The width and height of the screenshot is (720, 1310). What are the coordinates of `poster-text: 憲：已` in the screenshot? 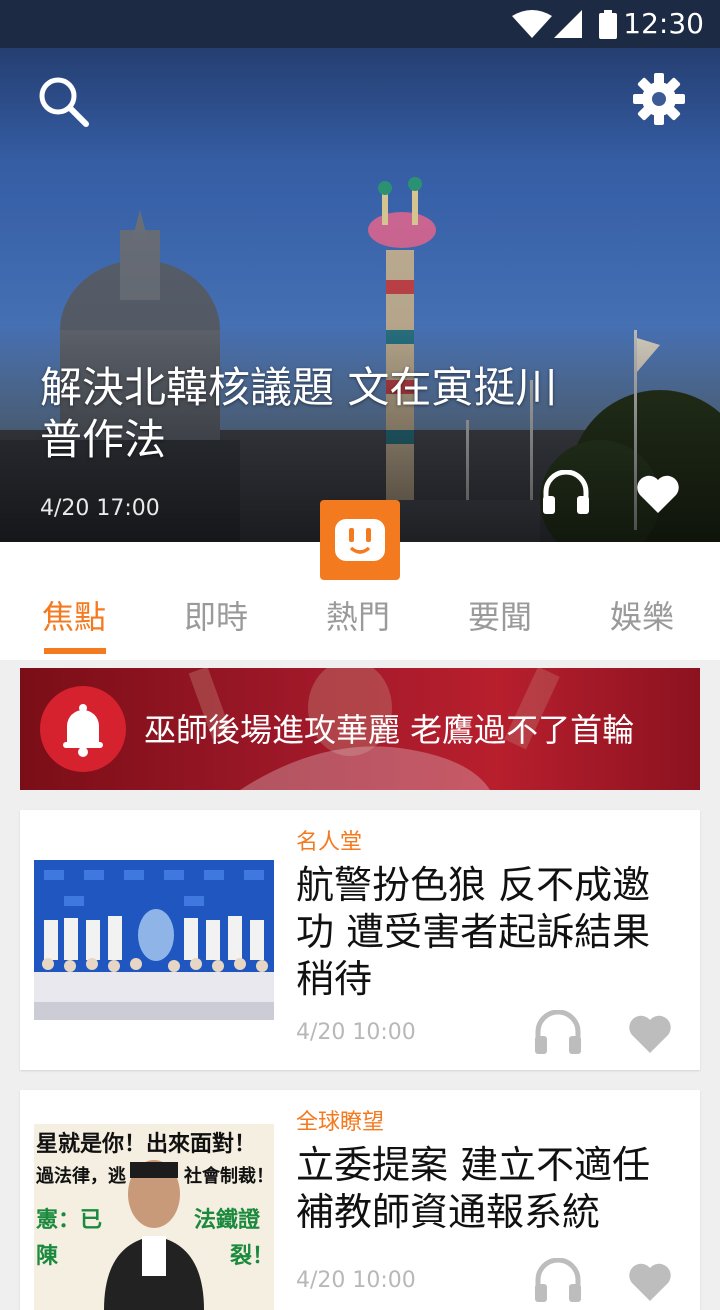 It's located at (69, 1220).